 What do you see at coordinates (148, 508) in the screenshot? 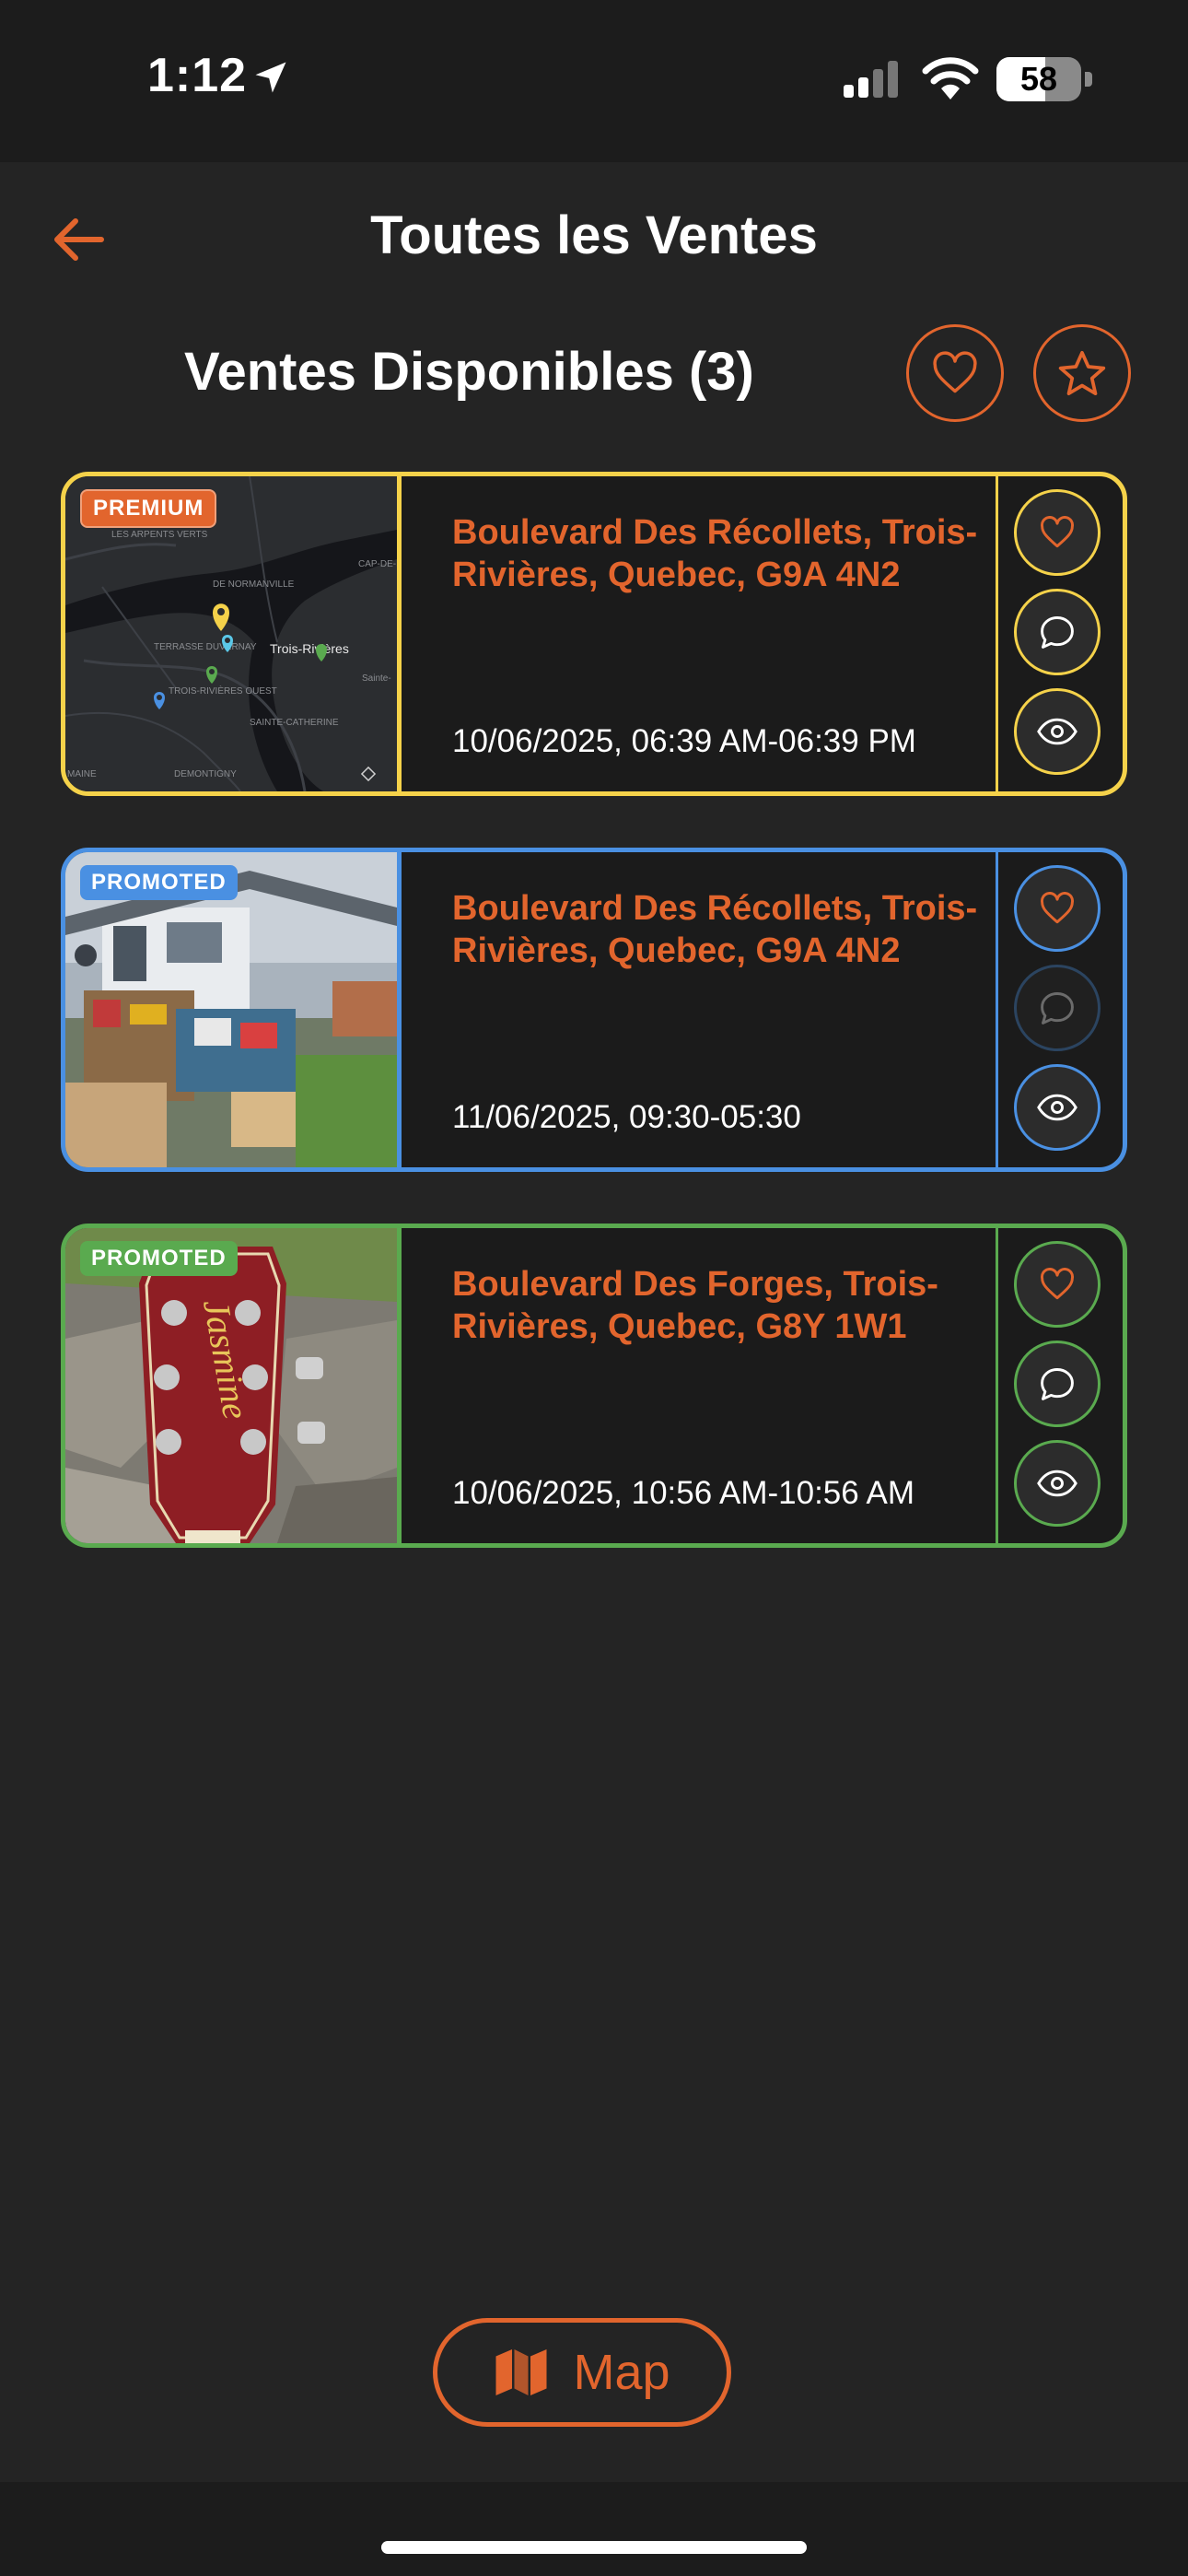
I see `premium-badge: PREMIUM` at bounding box center [148, 508].